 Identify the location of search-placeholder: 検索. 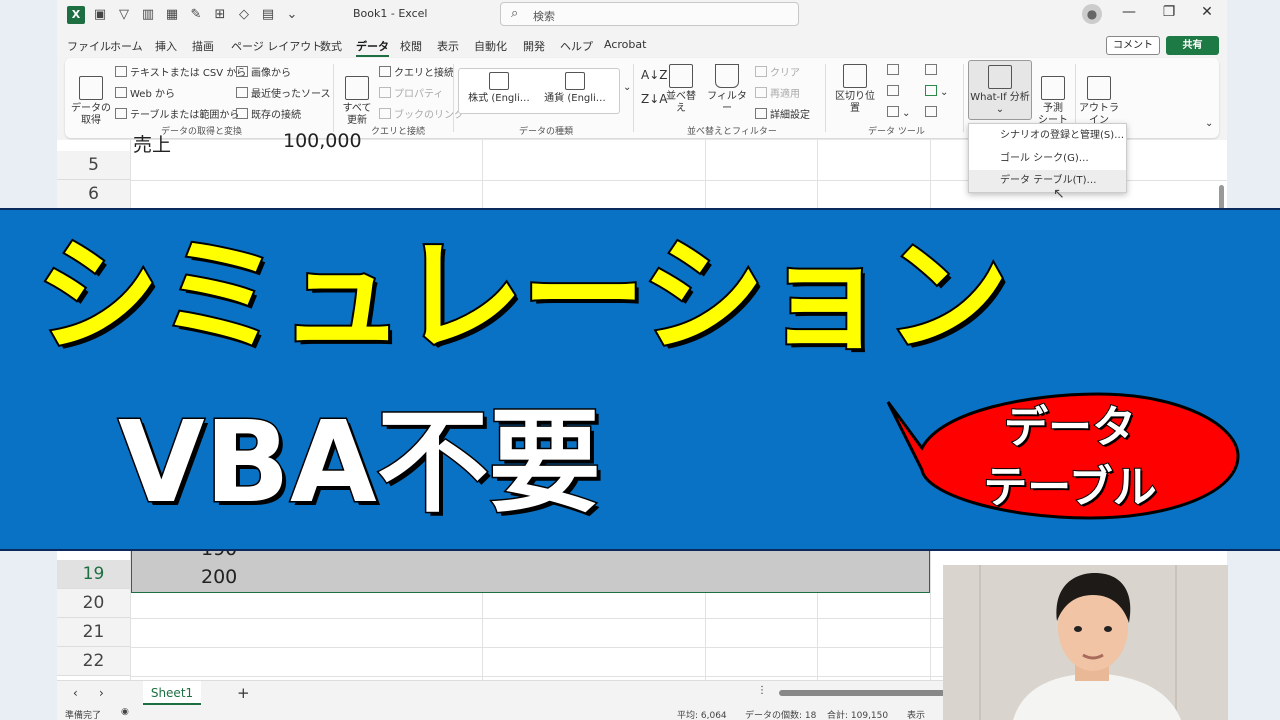
(544, 16).